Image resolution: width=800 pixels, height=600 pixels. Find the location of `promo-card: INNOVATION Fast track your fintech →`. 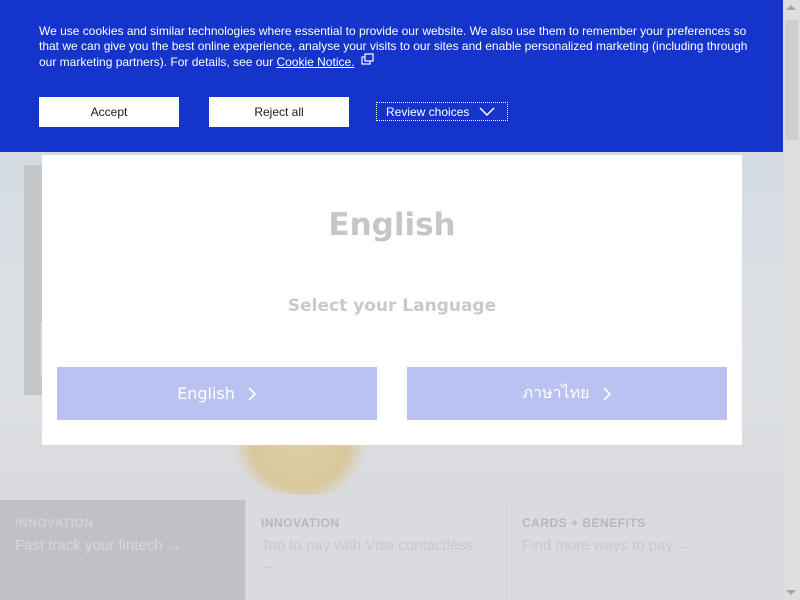

promo-card: INNOVATION Fast track your fintech → is located at coordinates (123, 550).